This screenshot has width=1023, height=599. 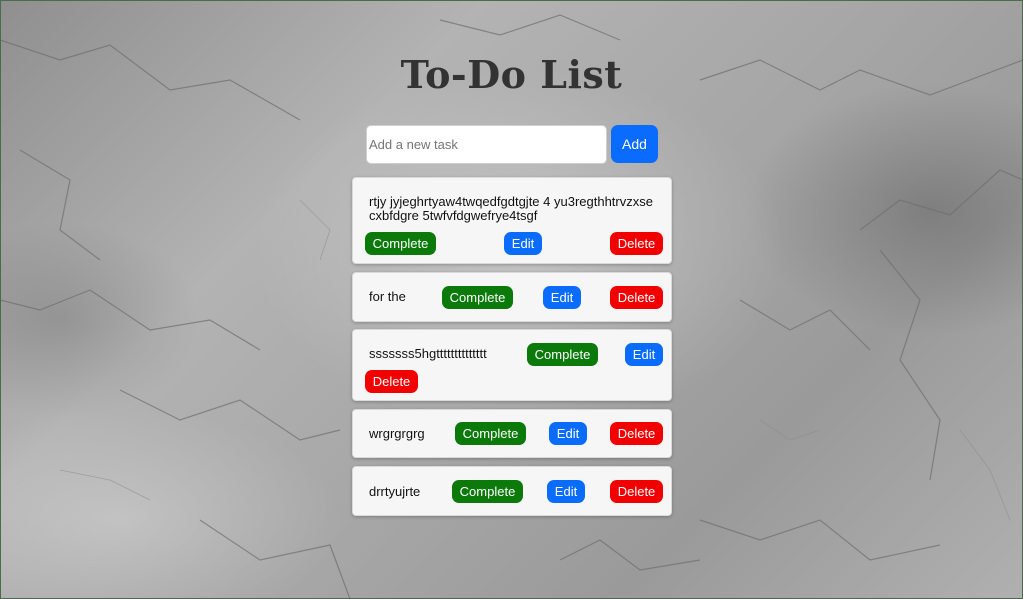 I want to click on task-text: drrtyujrte, so click(x=395, y=491).